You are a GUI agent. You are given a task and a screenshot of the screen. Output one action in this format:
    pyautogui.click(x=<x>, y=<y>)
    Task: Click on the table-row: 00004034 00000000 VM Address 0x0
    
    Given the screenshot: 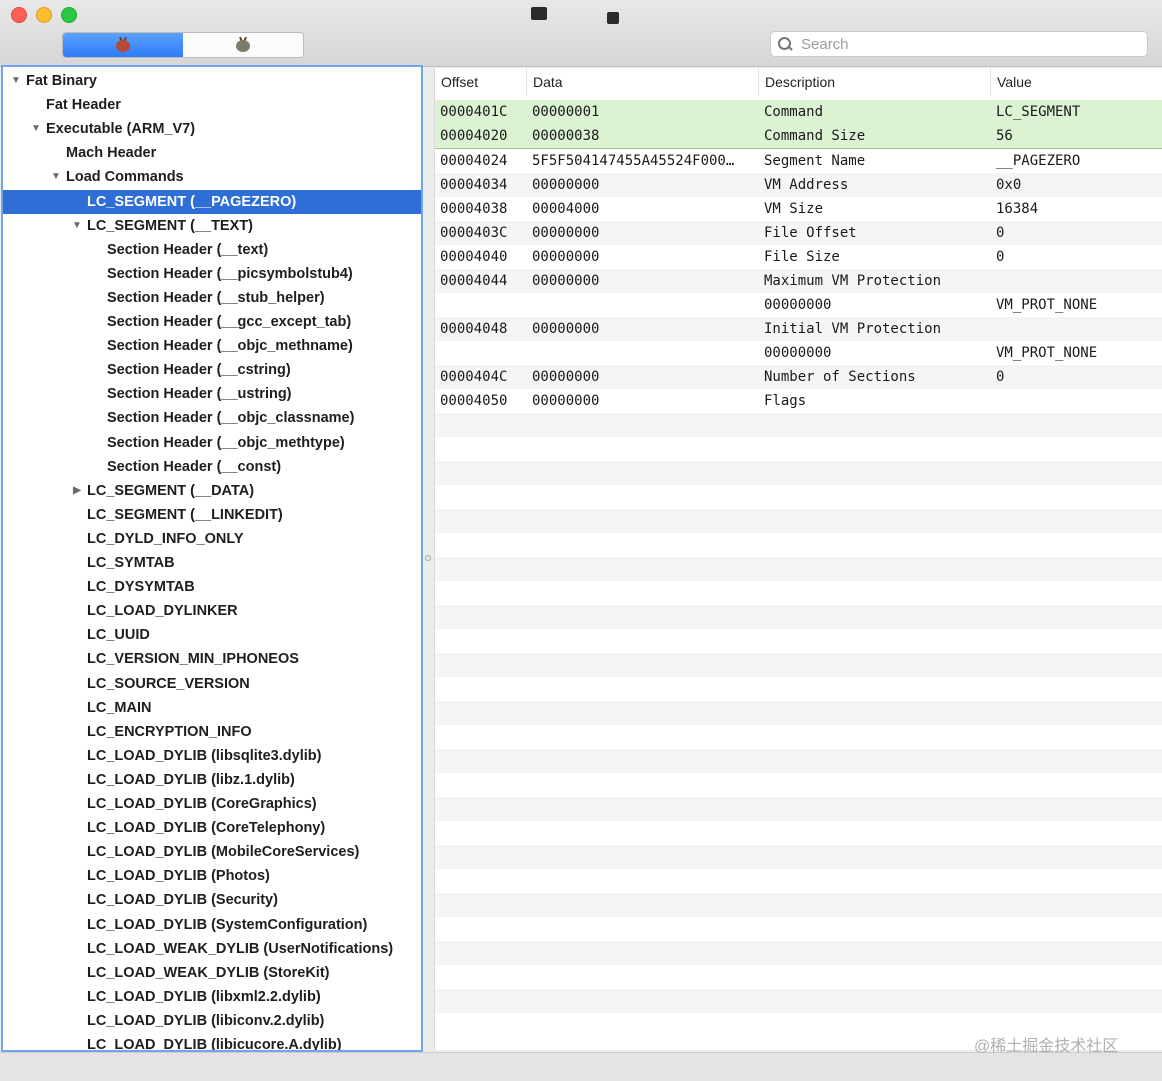 What is the action you would take?
    pyautogui.click(x=798, y=185)
    